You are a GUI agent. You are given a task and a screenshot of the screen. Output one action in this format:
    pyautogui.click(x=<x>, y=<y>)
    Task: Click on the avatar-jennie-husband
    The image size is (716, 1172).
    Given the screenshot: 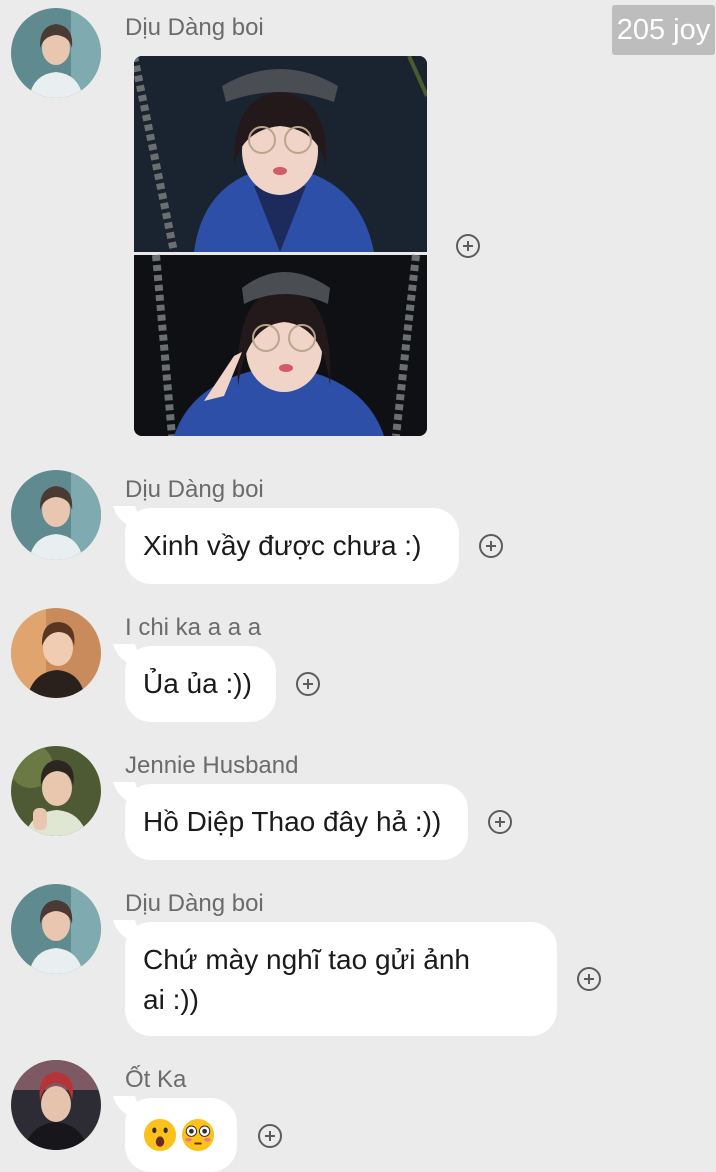 What is the action you would take?
    pyautogui.click(x=56, y=791)
    